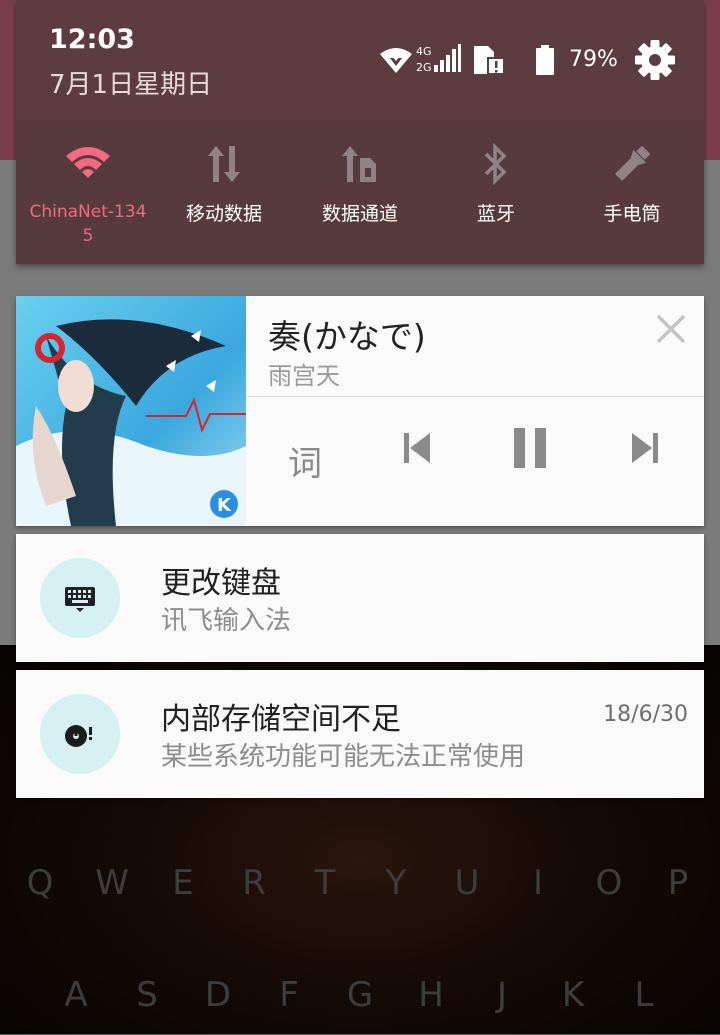  I want to click on tile-bluetooth-label: 蓝牙, so click(495, 214).